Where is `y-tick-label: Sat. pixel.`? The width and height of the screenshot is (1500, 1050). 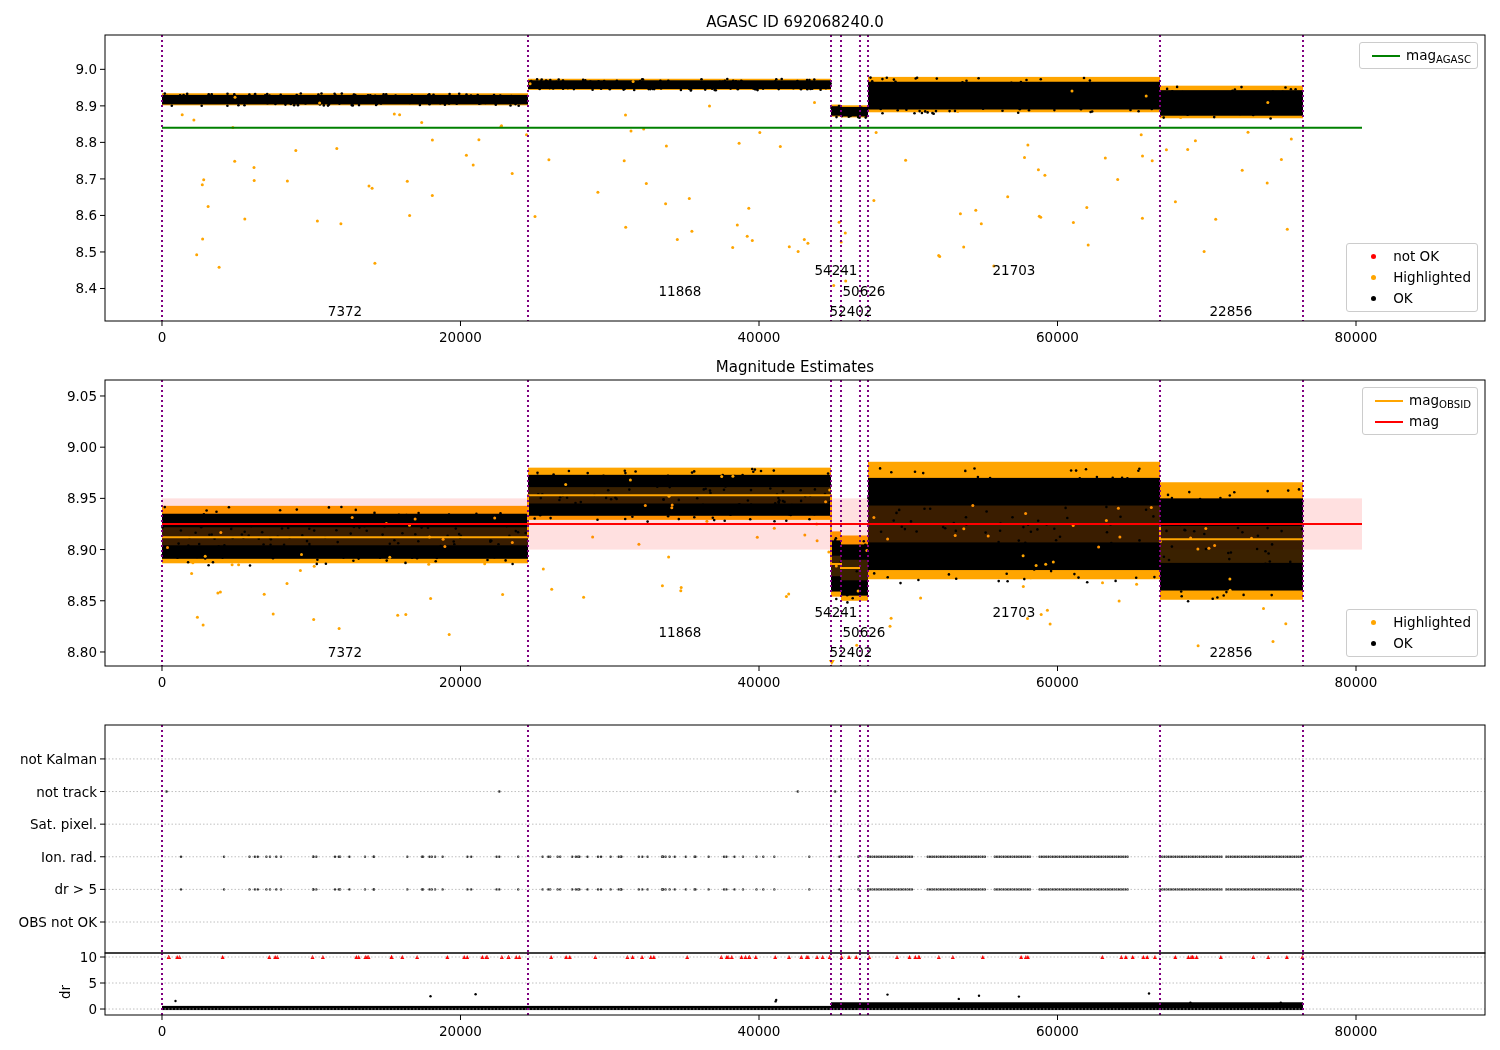
y-tick-label: Sat. pixel. is located at coordinates (63, 824).